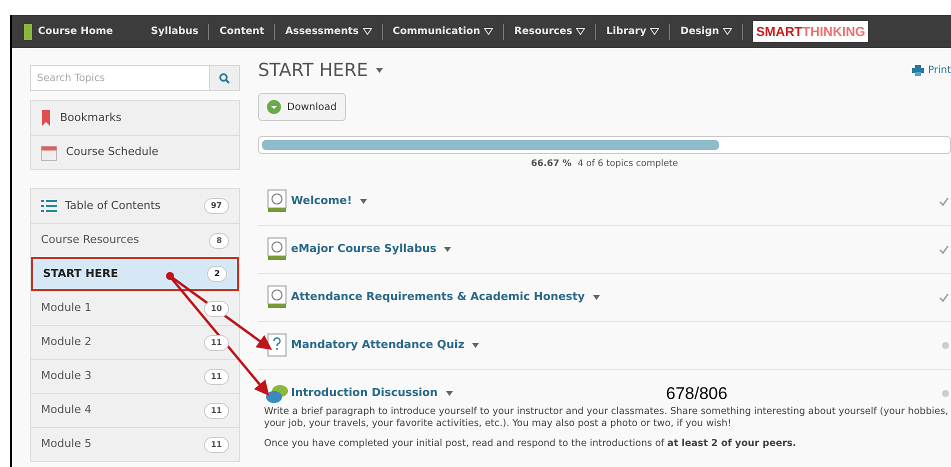 The height and width of the screenshot is (467, 951). I want to click on nav-link: Design, so click(706, 31).